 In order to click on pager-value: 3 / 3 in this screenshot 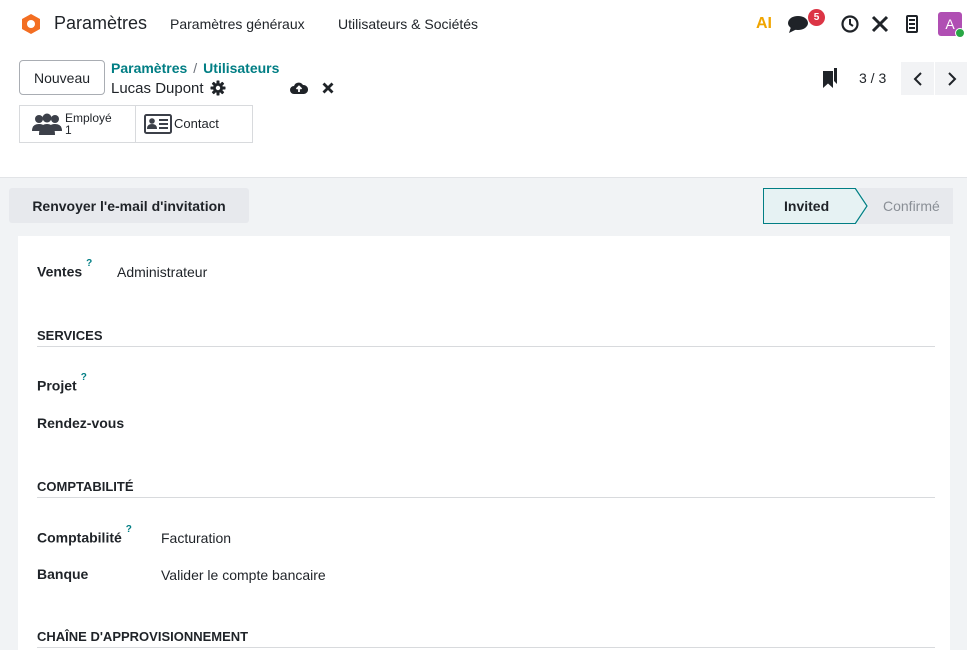, I will do `click(872, 78)`.